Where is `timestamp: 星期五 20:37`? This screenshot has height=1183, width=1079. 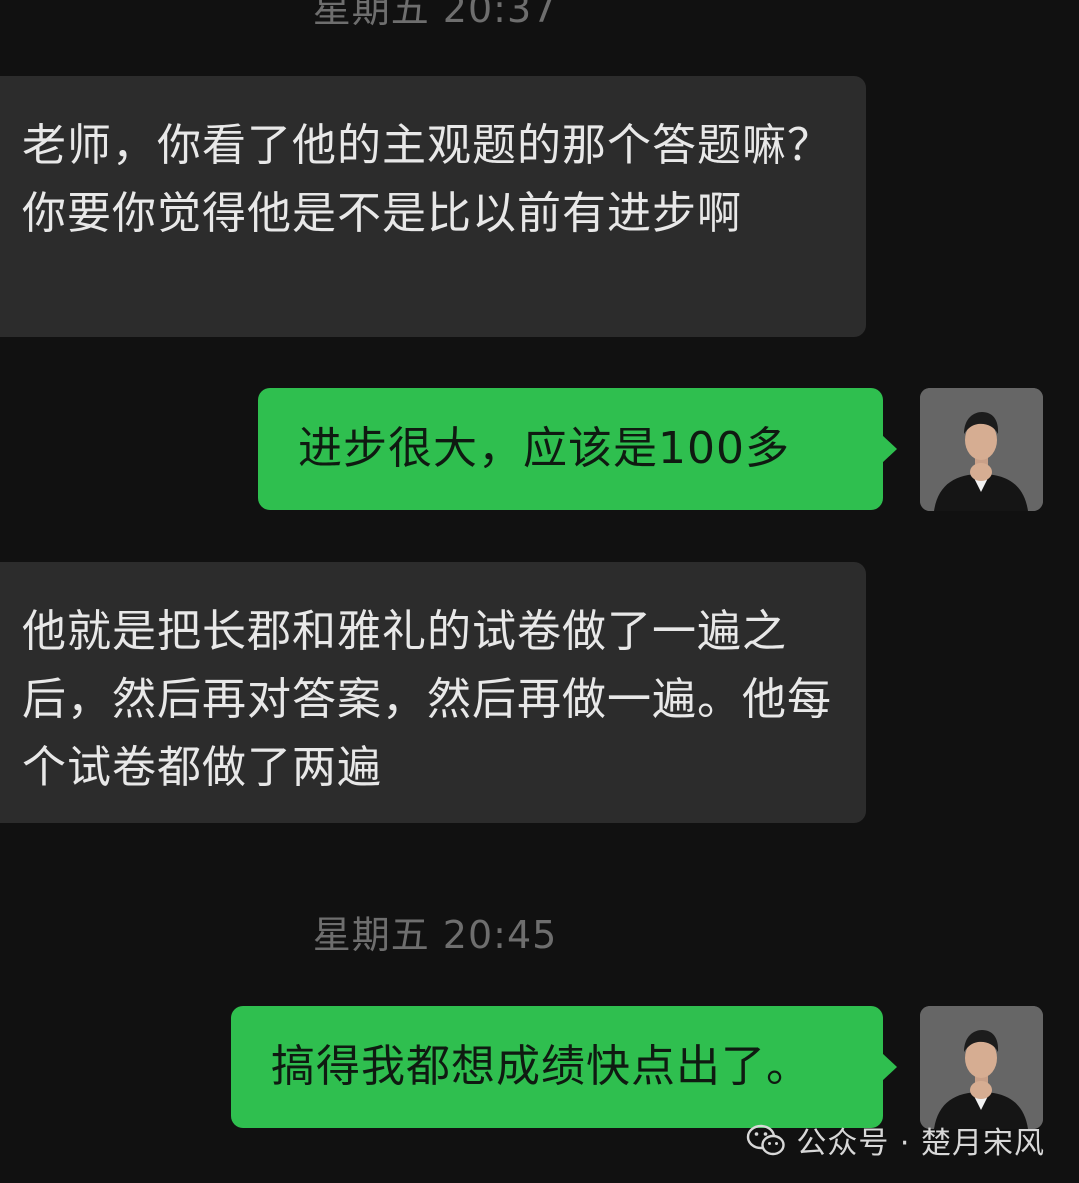 timestamp: 星期五 20:37 is located at coordinates (435, 15).